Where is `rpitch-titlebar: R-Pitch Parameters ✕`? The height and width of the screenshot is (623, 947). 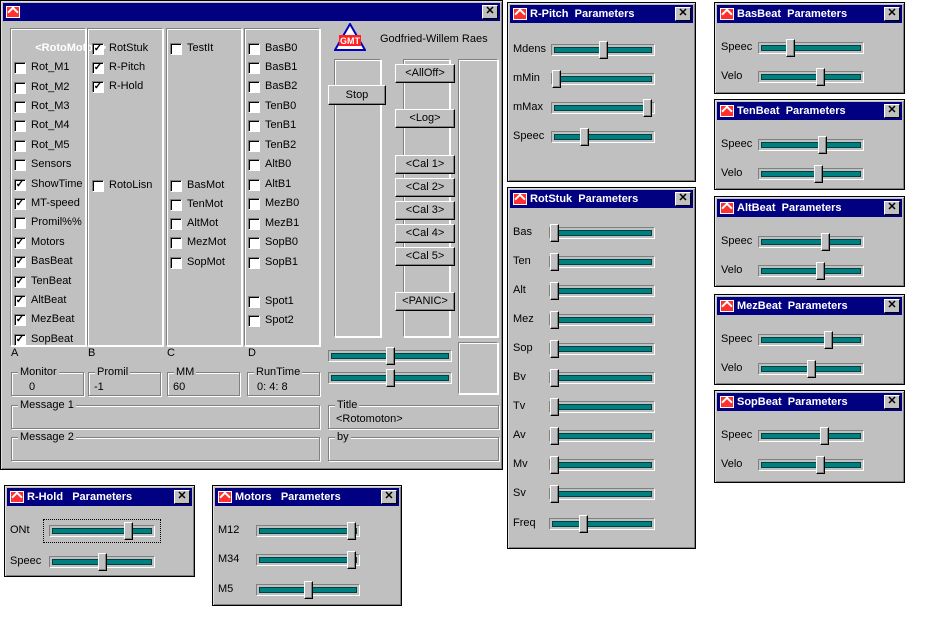
rpitch-titlebar: R-Pitch Parameters ✕ is located at coordinates (601, 14).